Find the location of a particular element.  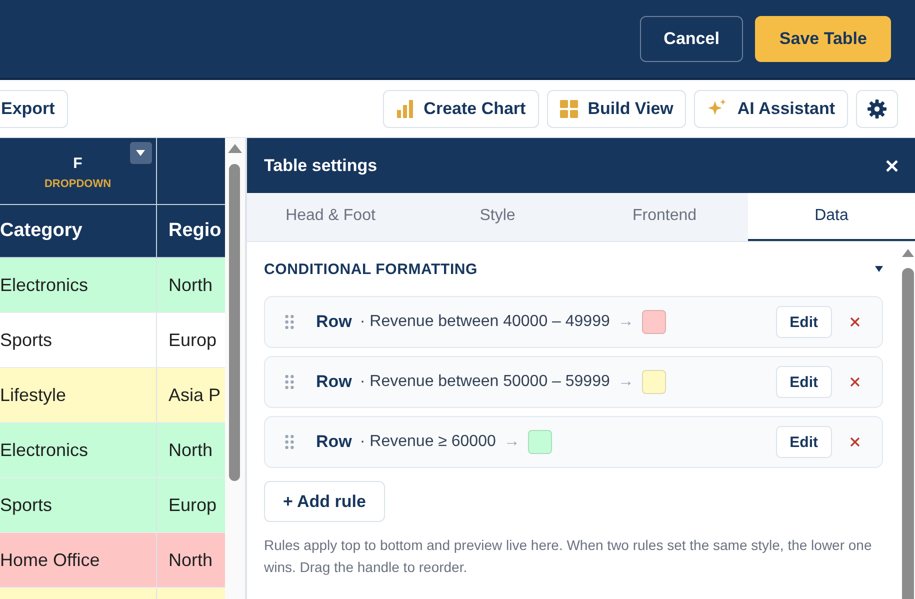

column-letter: F is located at coordinates (77, 163).